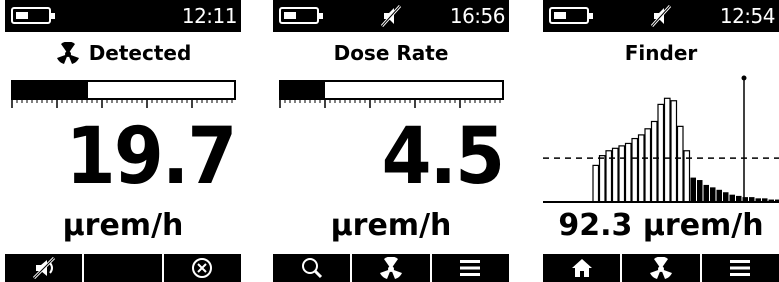  What do you see at coordinates (442, 157) in the screenshot?
I see `reading-value: 4.5` at bounding box center [442, 157].